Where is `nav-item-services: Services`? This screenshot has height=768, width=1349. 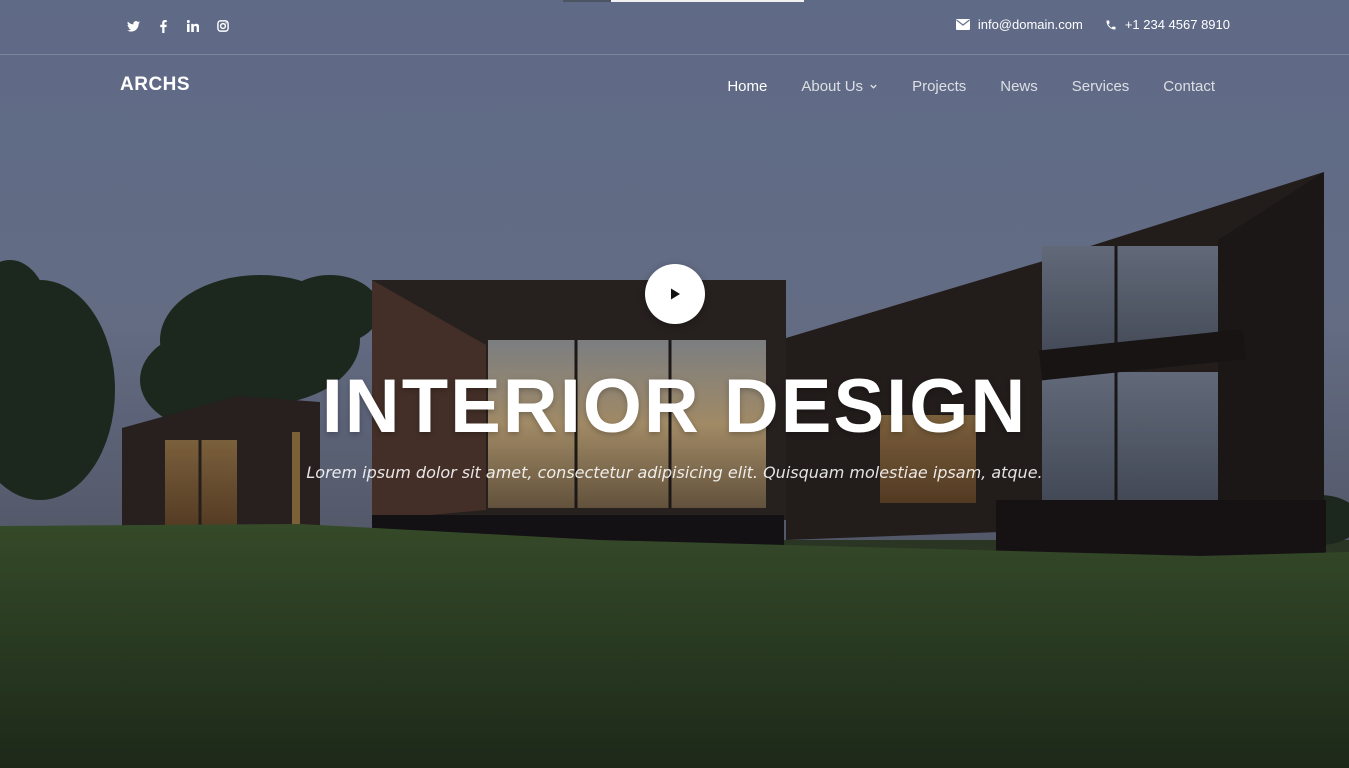 nav-item-services: Services is located at coordinates (1101, 86).